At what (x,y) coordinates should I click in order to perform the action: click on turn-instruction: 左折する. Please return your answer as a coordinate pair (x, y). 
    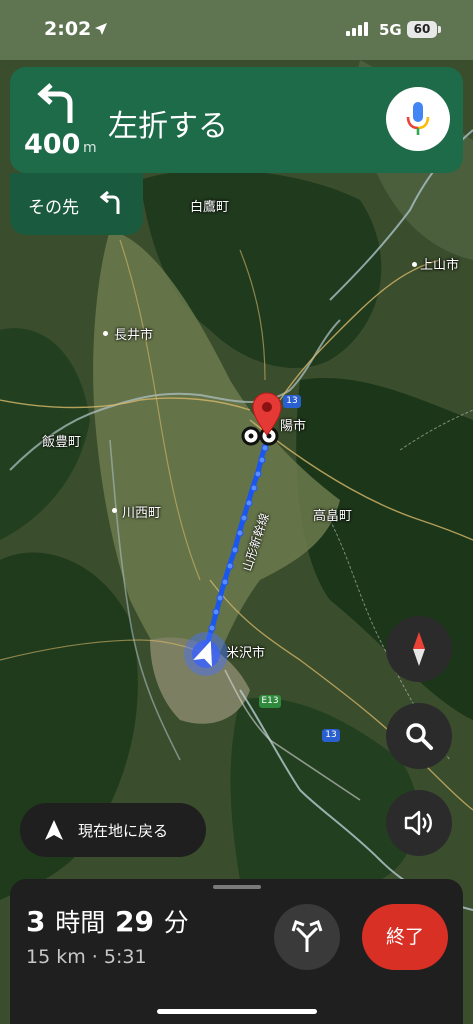
    Looking at the image, I should click on (168, 126).